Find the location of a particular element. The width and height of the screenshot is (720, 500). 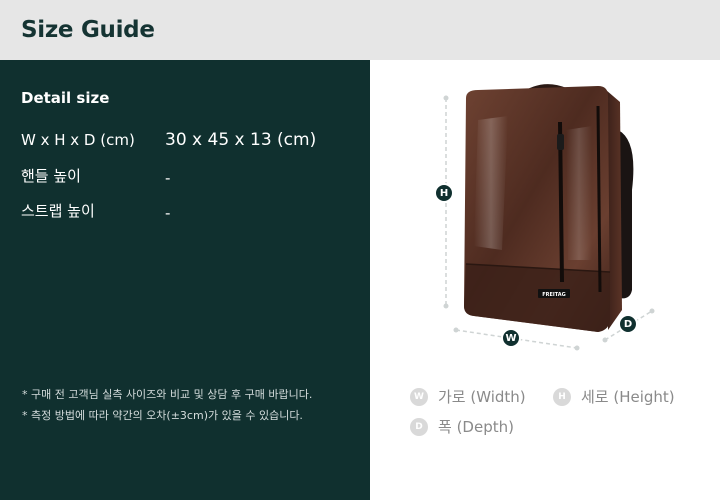

legend-width: W 가로 (Width) is located at coordinates (468, 396).